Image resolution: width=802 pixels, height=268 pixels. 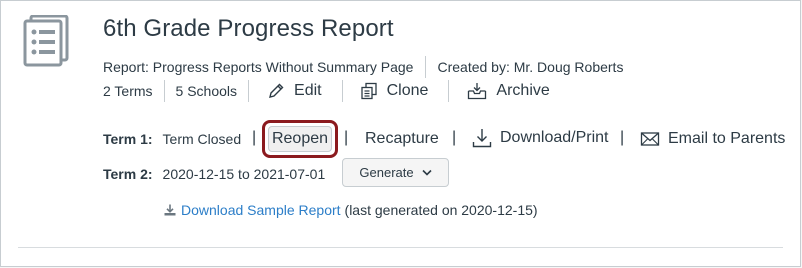 I want to click on reopen-button: Reopen, so click(x=300, y=139).